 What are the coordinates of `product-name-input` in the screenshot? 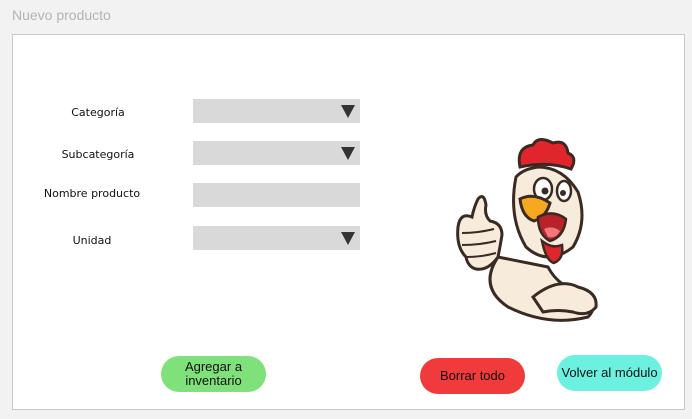 It's located at (276, 195).